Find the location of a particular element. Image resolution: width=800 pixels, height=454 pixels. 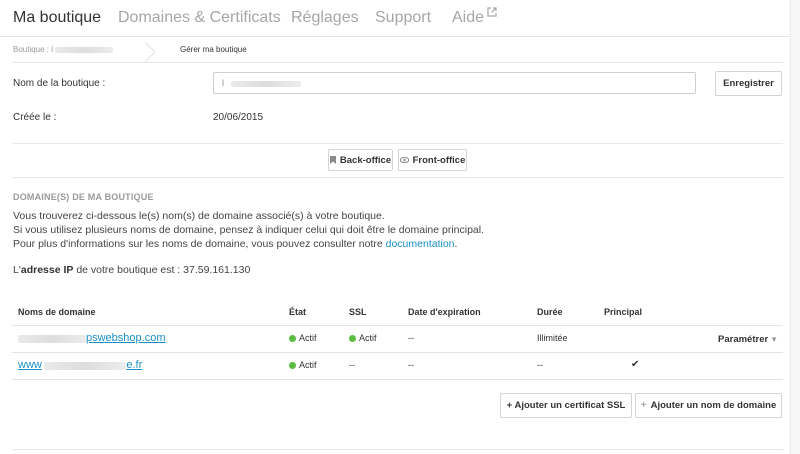

save-button: Enregistrer is located at coordinates (748, 83).